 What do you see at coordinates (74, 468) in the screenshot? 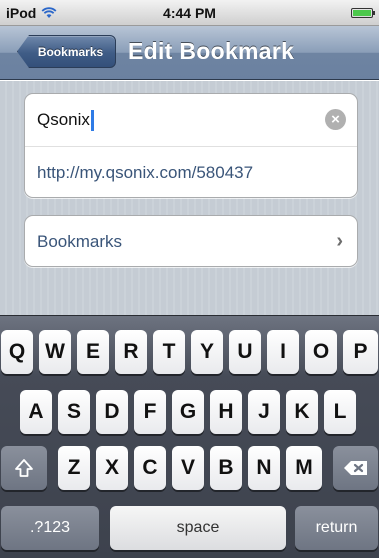
I see `key-z: Z` at bounding box center [74, 468].